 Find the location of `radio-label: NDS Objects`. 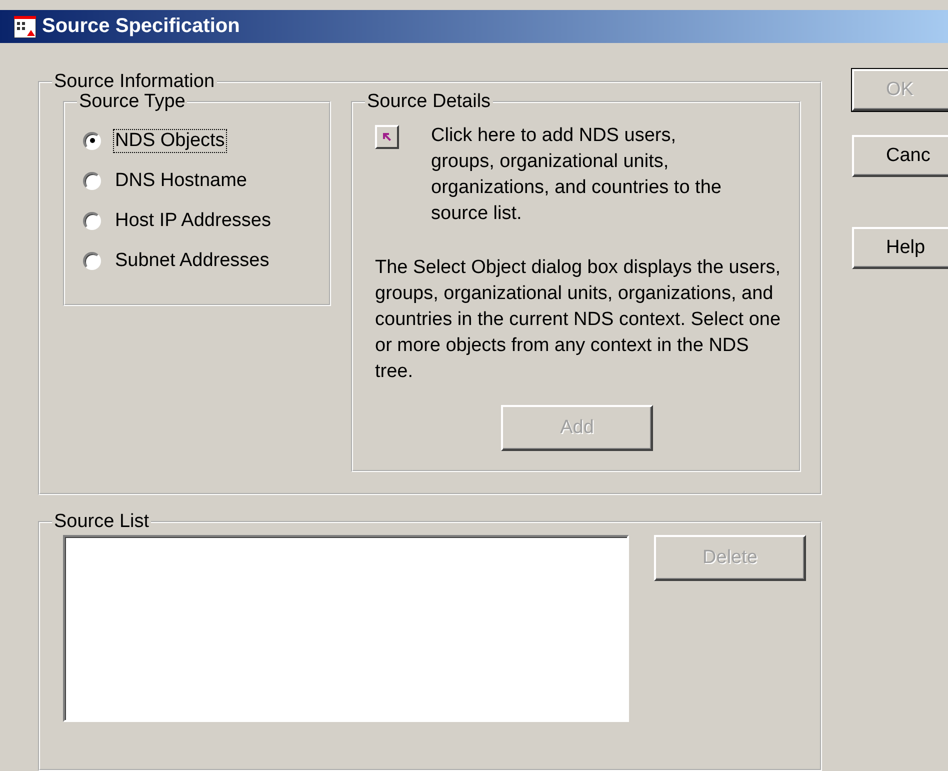

radio-label: NDS Objects is located at coordinates (170, 140).